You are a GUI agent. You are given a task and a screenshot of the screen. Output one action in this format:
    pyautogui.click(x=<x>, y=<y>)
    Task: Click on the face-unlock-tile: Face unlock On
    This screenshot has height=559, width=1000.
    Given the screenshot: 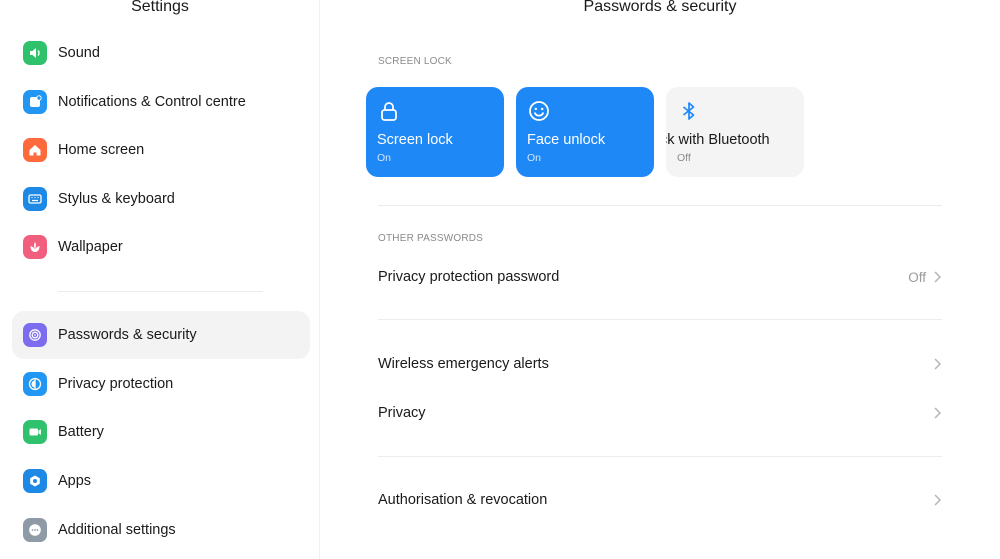 What is the action you would take?
    pyautogui.click(x=585, y=132)
    